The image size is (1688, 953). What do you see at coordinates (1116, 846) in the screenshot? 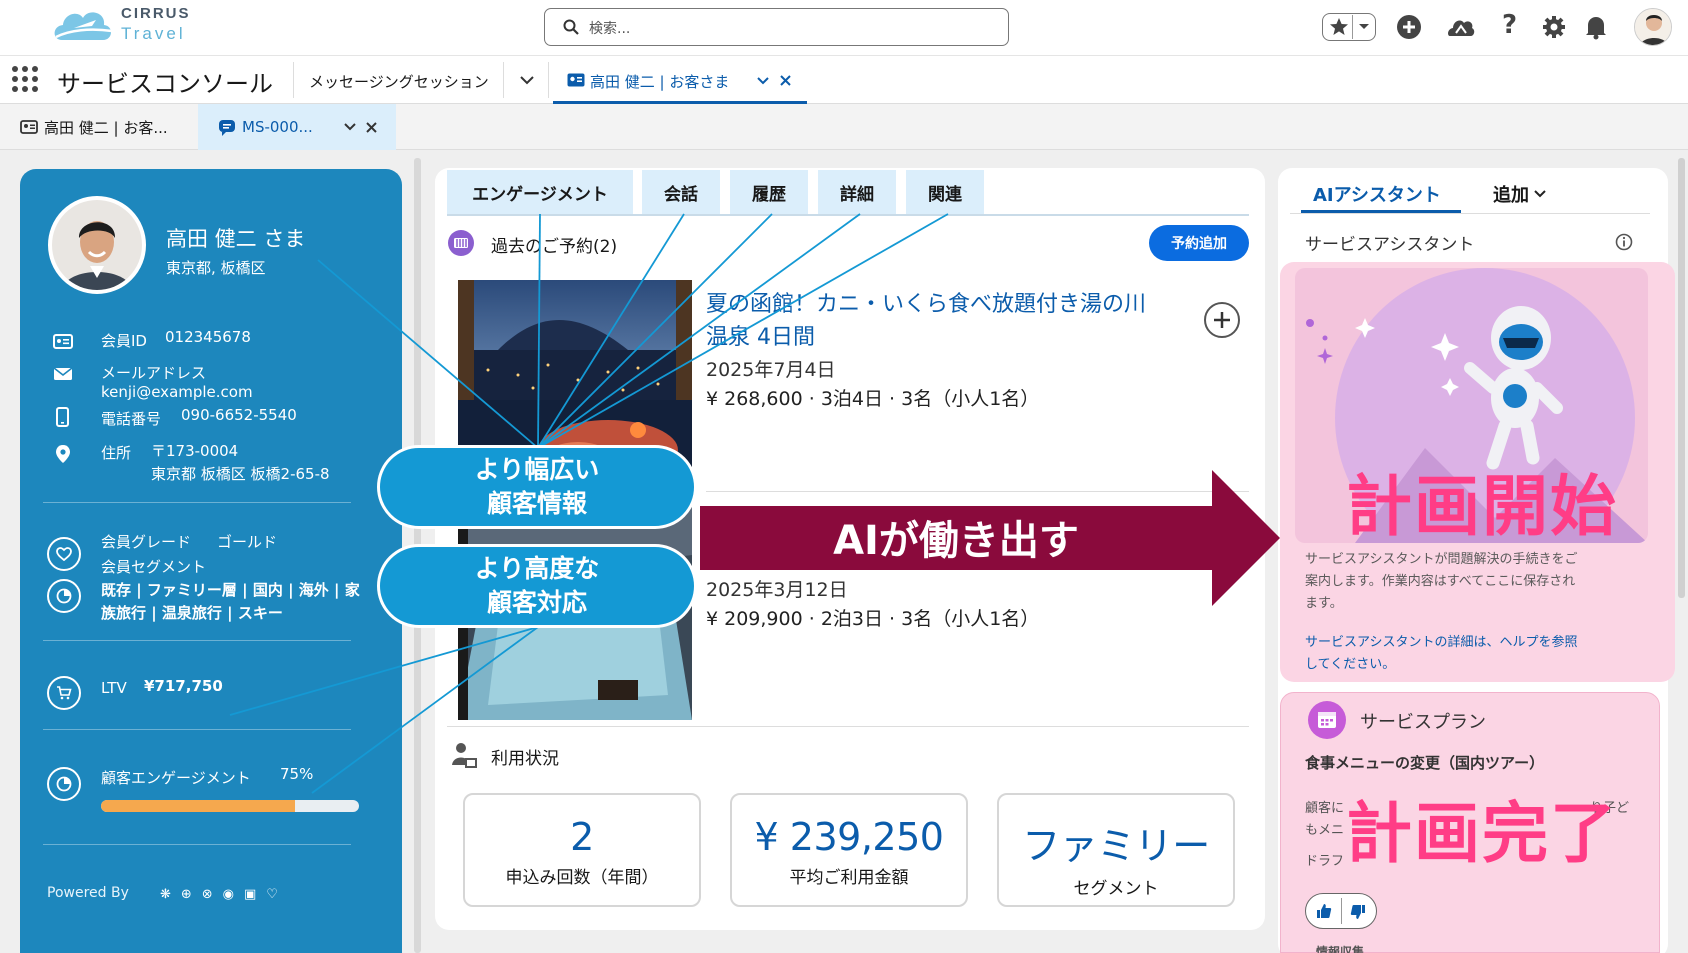
I see `stat-value: ファミリー` at bounding box center [1116, 846].